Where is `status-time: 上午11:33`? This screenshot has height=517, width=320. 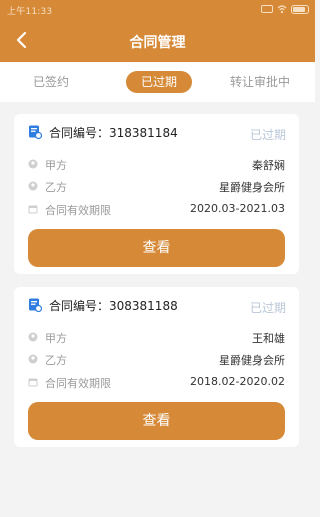
status-time: 上午11:33 is located at coordinates (30, 12).